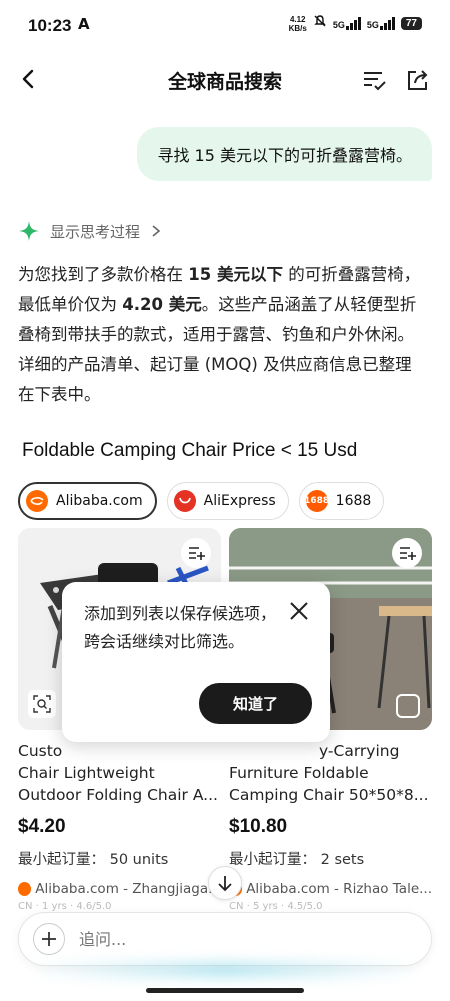 The image size is (450, 1001). Describe the element at coordinates (297, 860) in the screenshot. I see `product-moq: 最小起订量： 2 sets` at that location.